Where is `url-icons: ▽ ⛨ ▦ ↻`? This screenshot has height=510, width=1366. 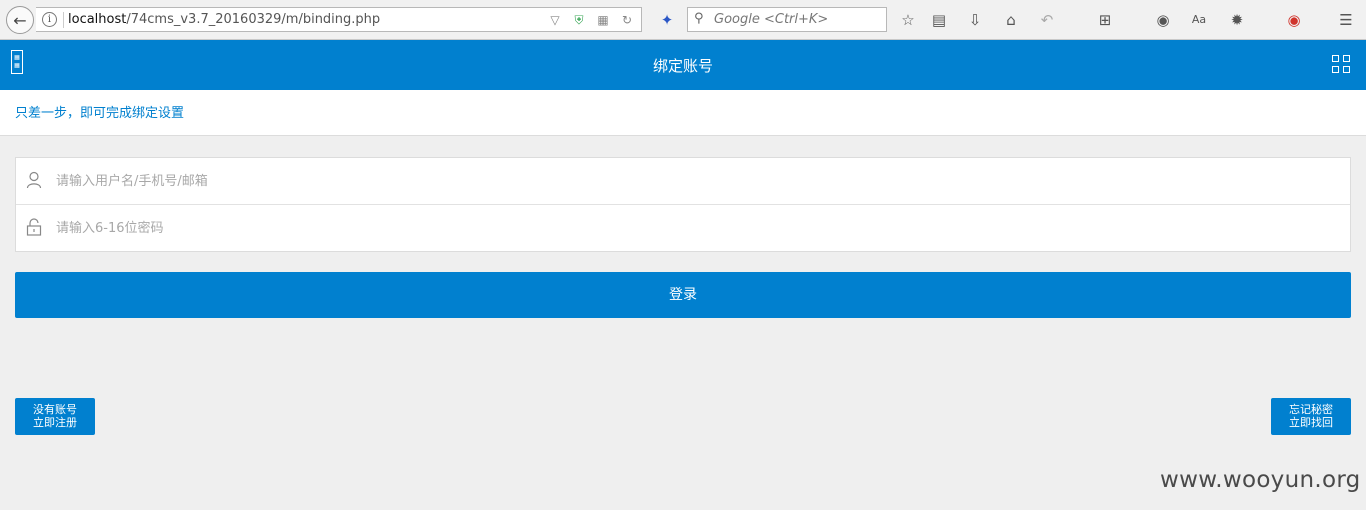
url-icons: ▽ ⛨ ▦ ↻ is located at coordinates (591, 20).